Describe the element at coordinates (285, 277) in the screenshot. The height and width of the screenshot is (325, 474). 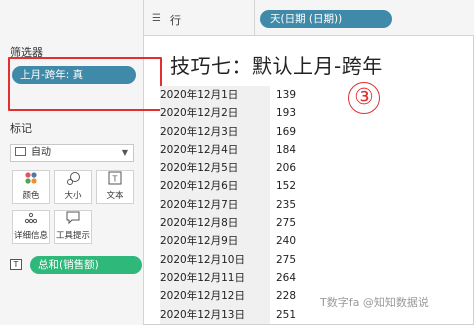
I see `row-value: 264` at that location.